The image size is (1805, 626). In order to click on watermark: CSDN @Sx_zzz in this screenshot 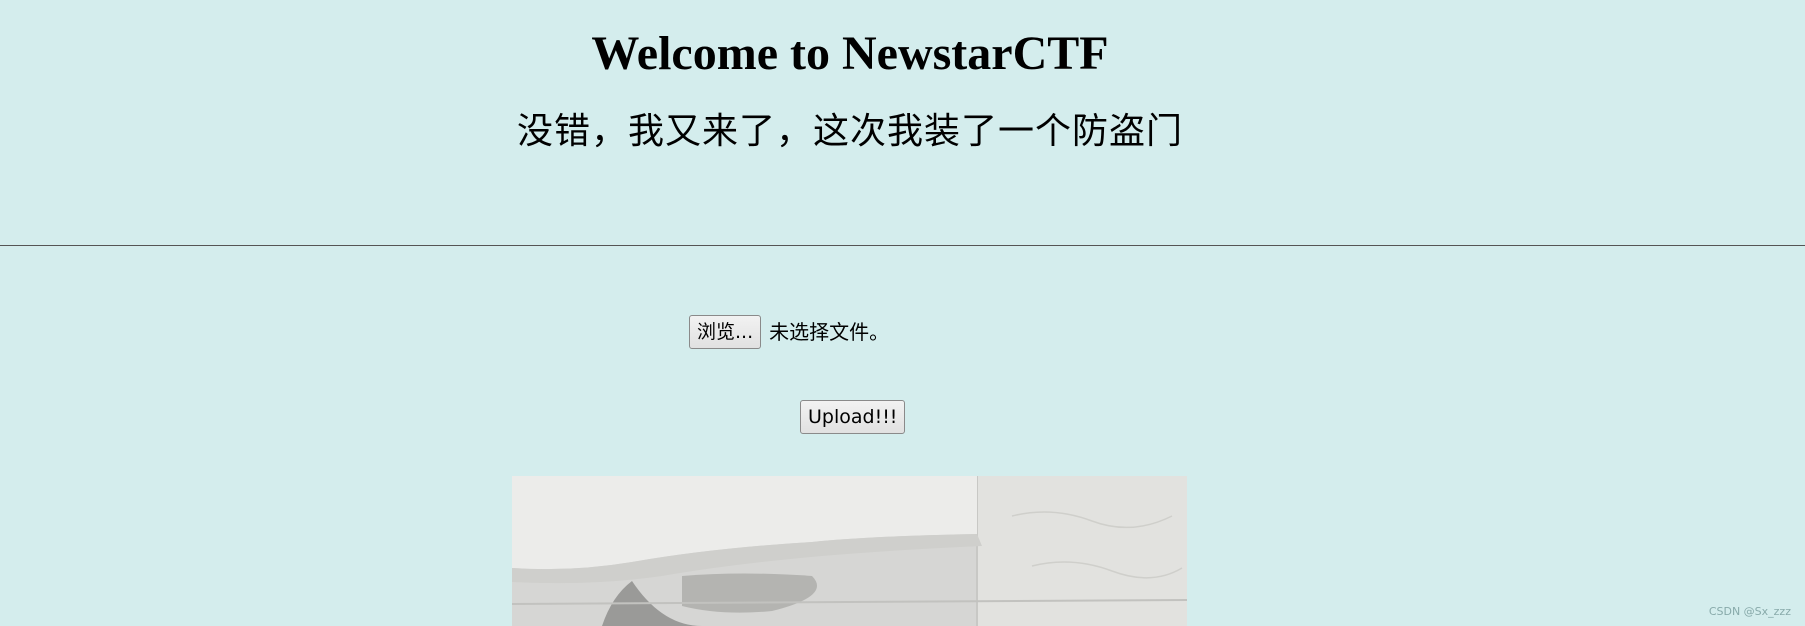, I will do `click(1749, 611)`.